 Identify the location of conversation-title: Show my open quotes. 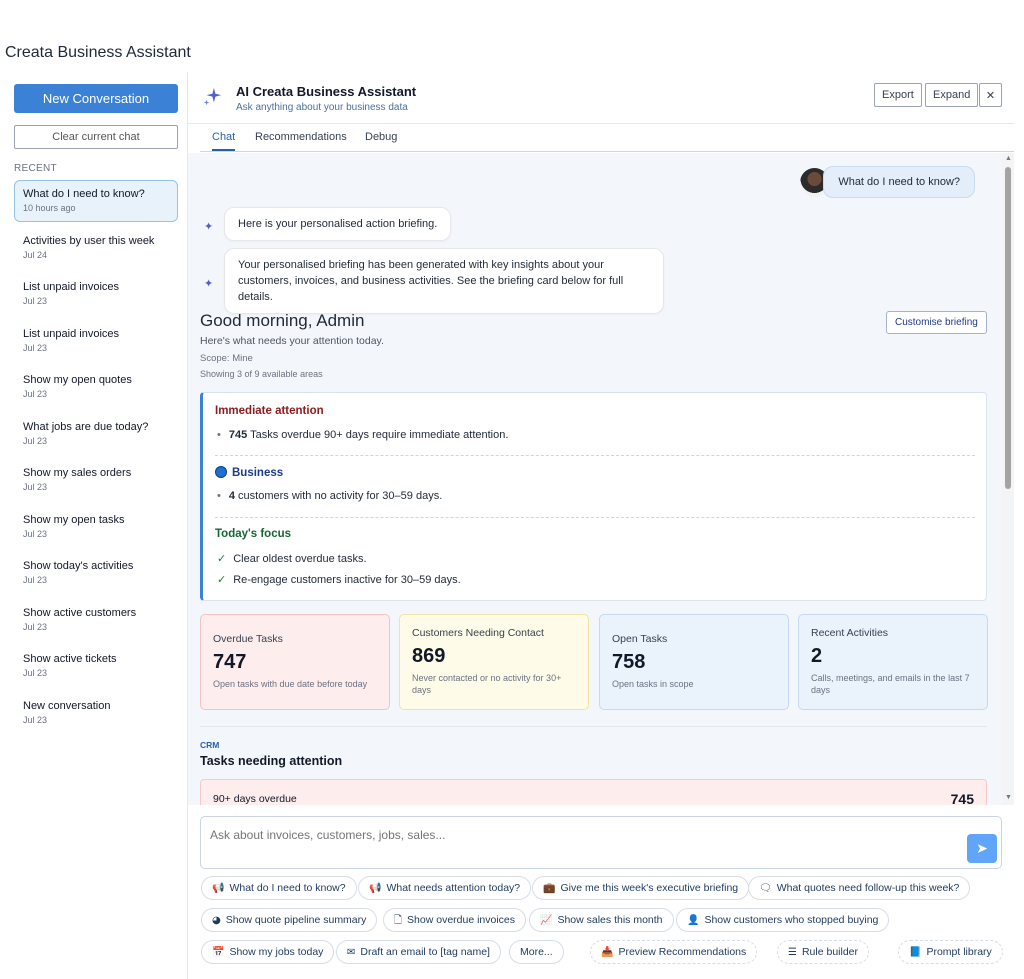
(77, 380).